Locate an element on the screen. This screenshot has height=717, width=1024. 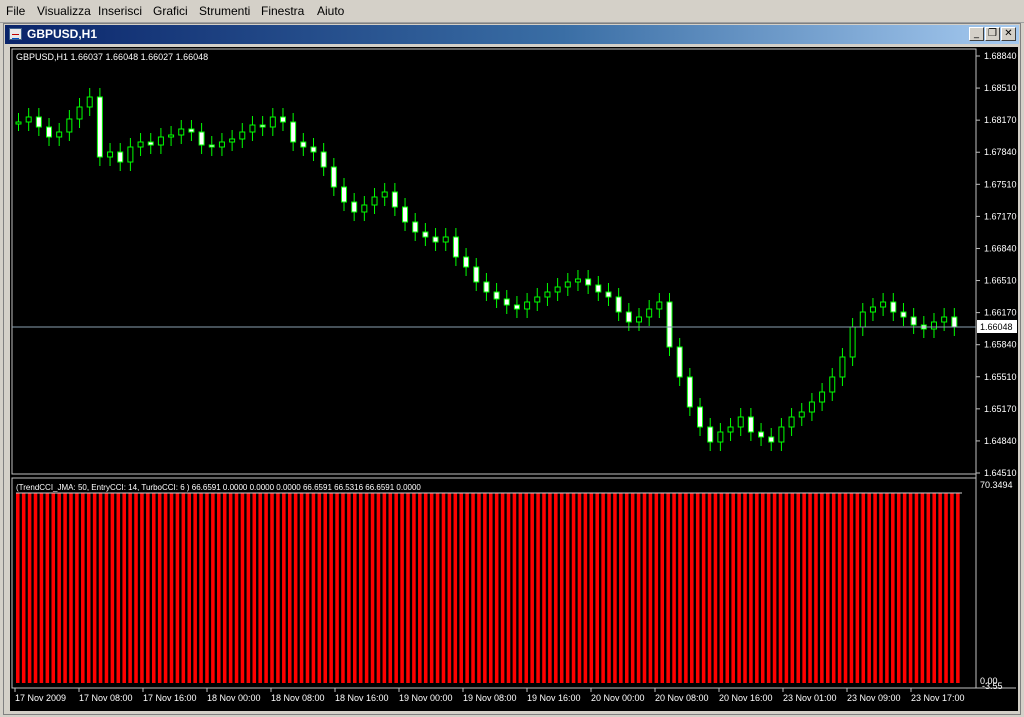
price-tick-label: 1.66840 is located at coordinates (1000, 248).